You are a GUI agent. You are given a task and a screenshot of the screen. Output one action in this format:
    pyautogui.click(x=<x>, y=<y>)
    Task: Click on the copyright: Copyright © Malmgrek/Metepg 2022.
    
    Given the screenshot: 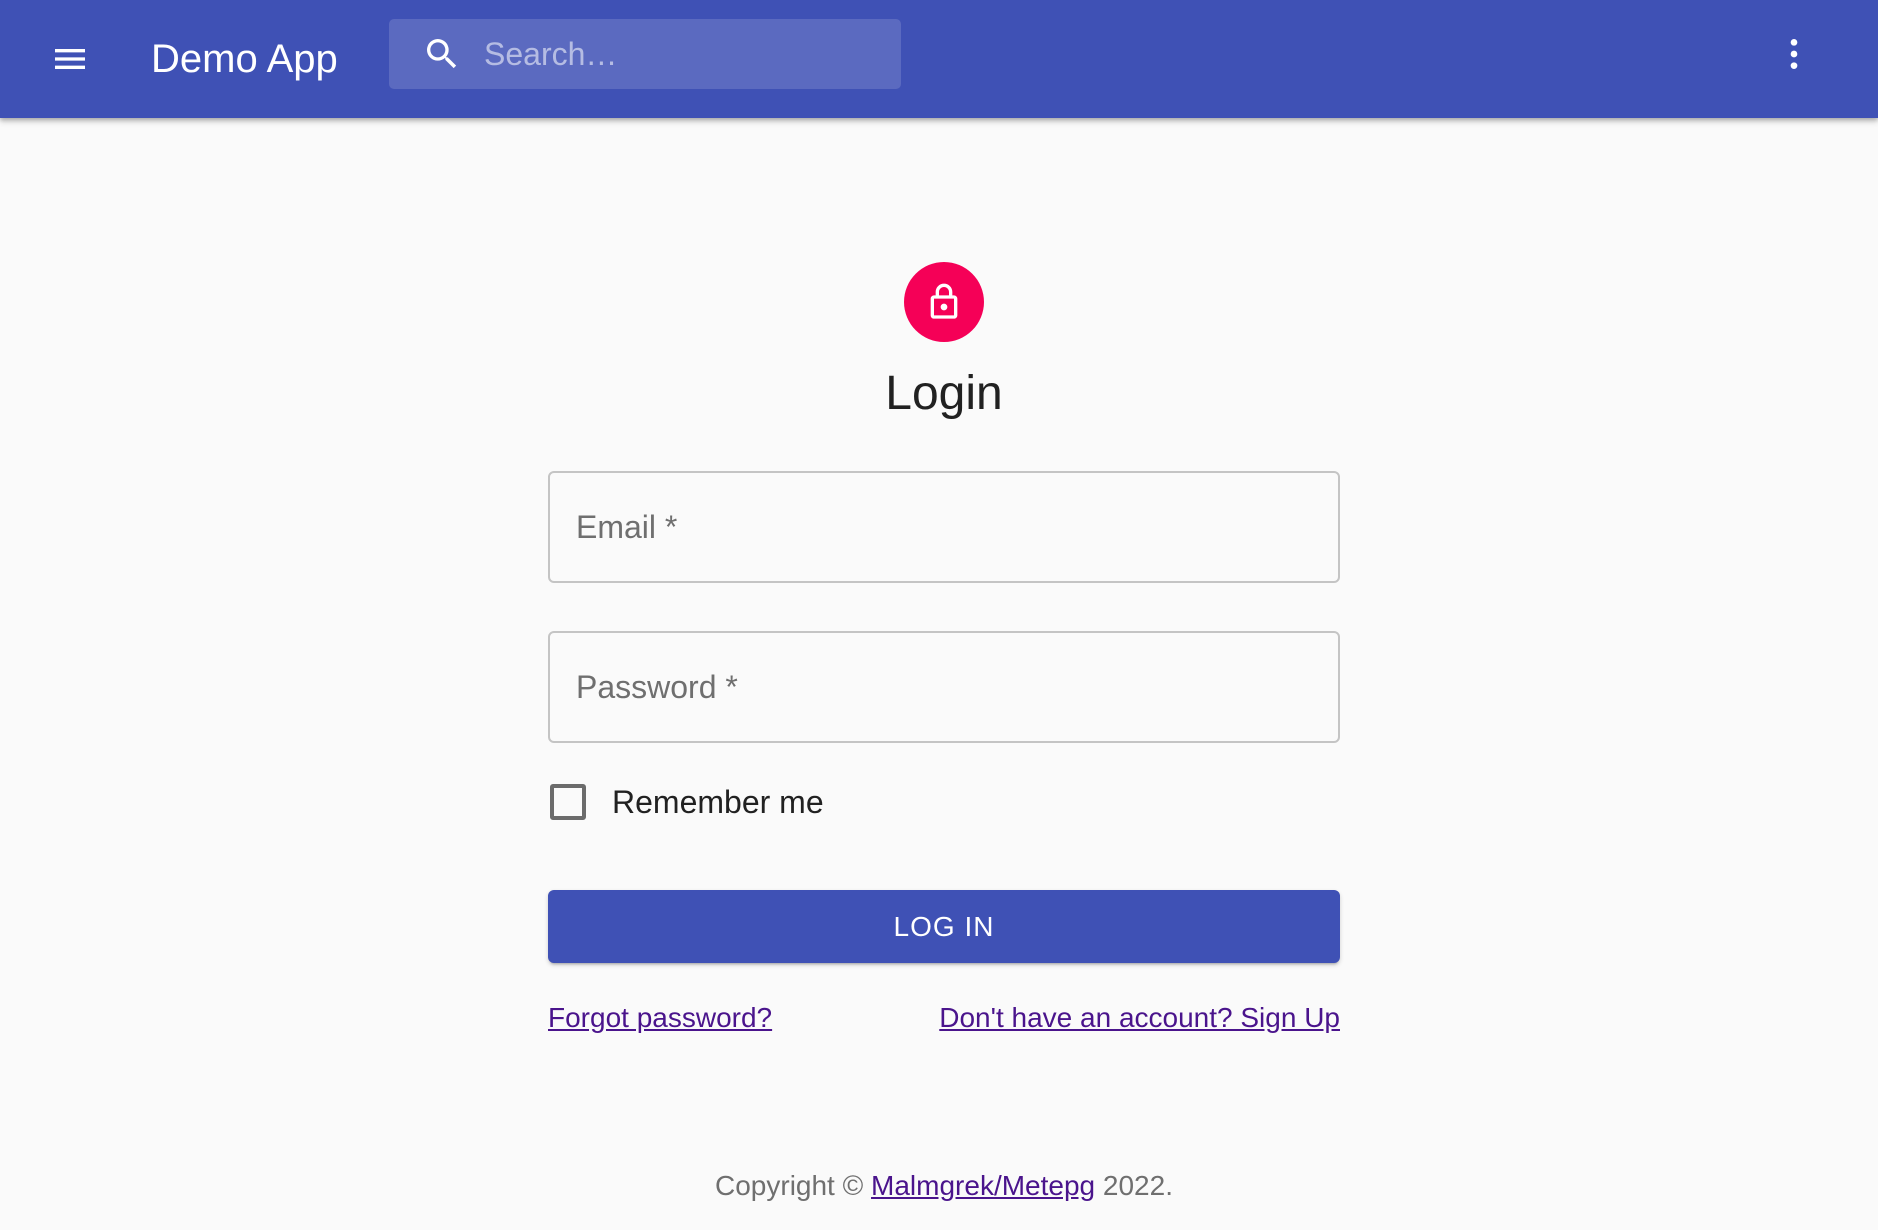 What is the action you would take?
    pyautogui.click(x=939, y=1186)
    